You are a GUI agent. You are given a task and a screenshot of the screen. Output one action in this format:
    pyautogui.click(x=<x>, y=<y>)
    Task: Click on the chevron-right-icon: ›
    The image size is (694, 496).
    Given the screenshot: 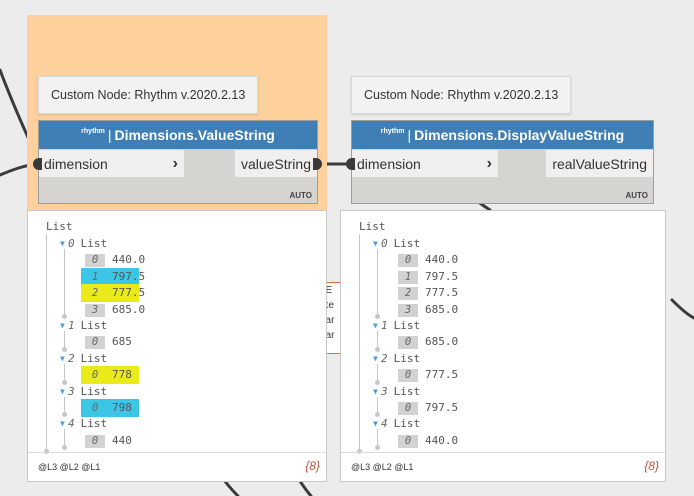 What is the action you would take?
    pyautogui.click(x=175, y=163)
    